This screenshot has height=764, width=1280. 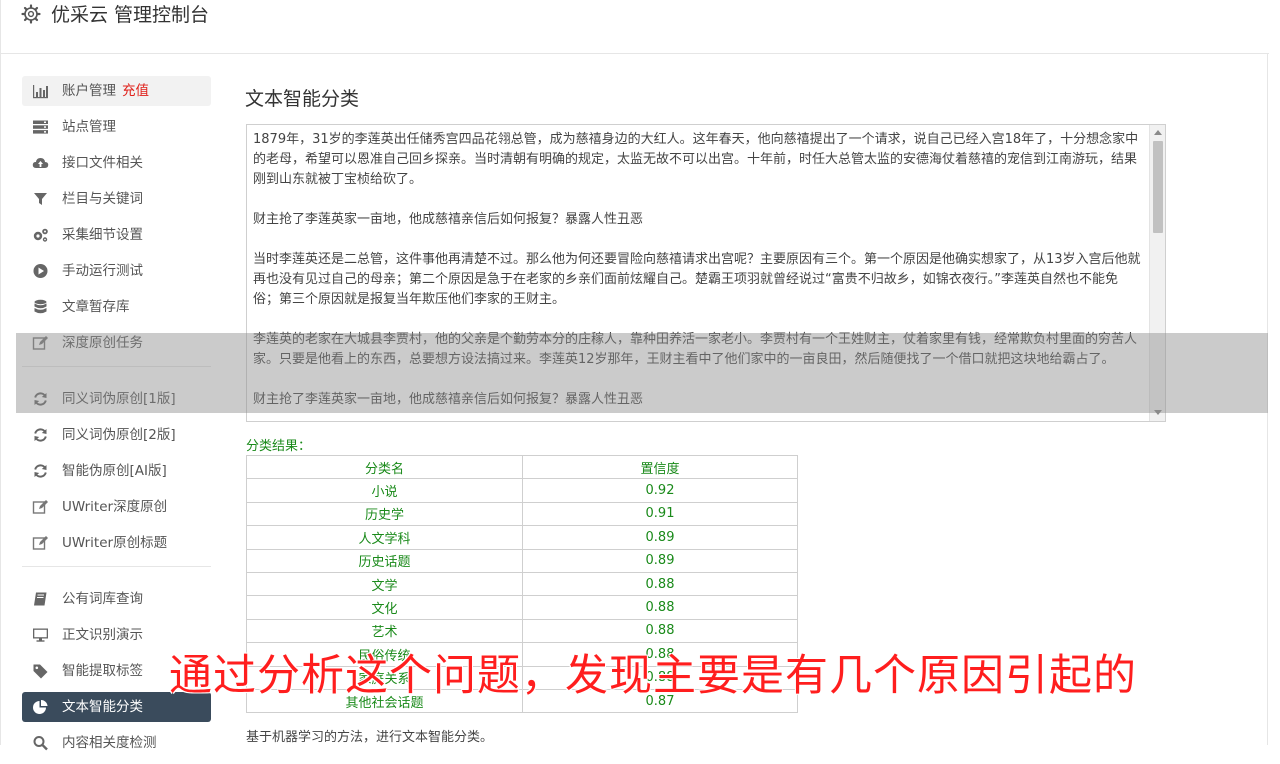 I want to click on sidebar-item-label: UWriter原创标题, so click(x=115, y=543).